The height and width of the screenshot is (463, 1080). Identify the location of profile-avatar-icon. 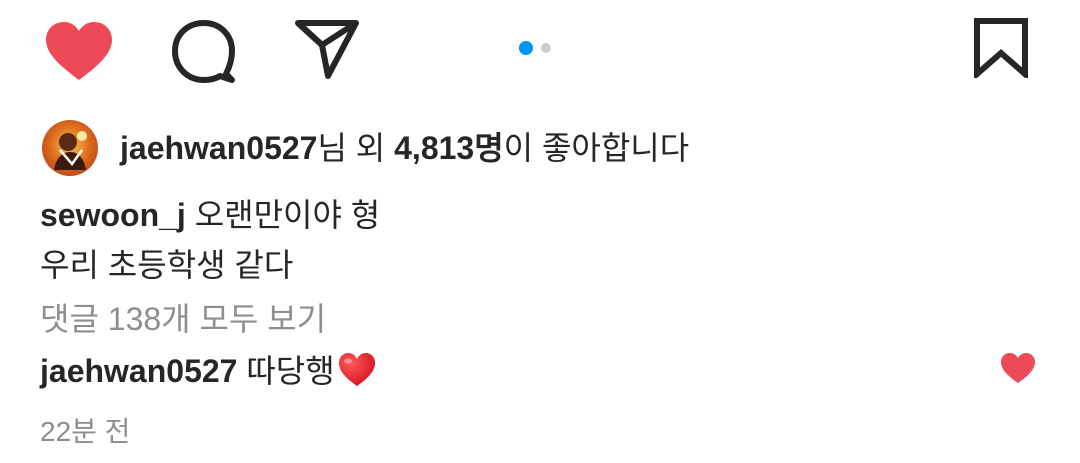
(70, 148).